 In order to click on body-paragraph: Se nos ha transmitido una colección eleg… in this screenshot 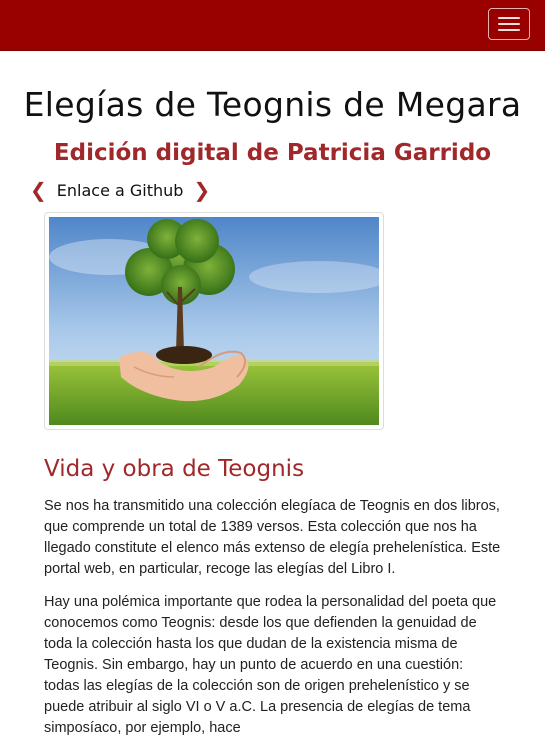, I will do `click(272, 537)`.